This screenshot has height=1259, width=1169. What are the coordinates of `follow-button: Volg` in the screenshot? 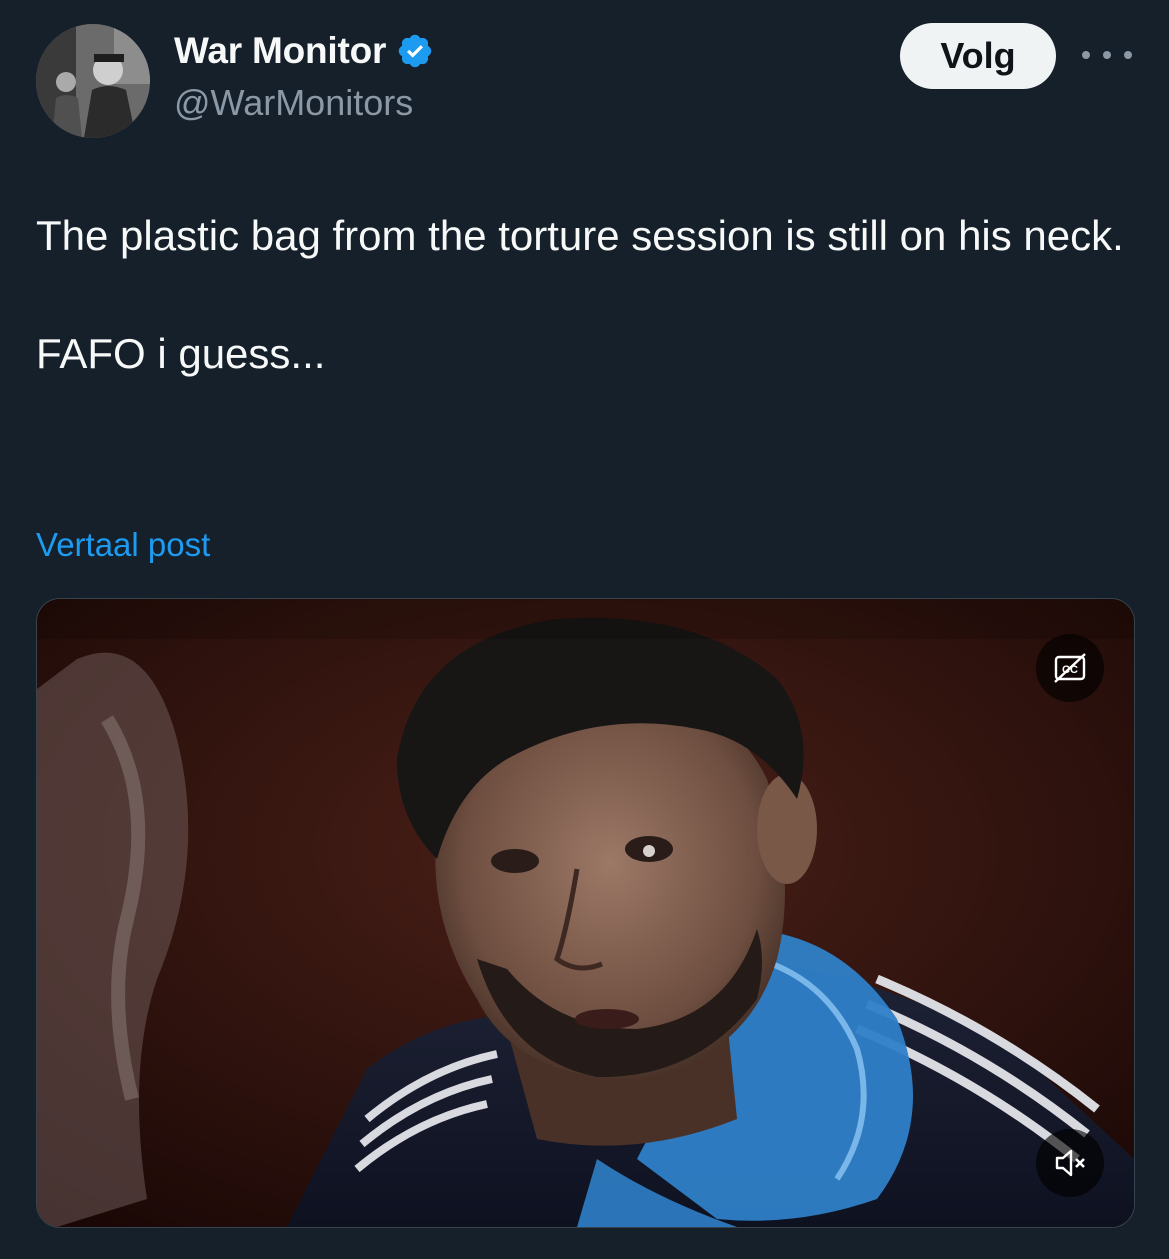 It's located at (978, 56).